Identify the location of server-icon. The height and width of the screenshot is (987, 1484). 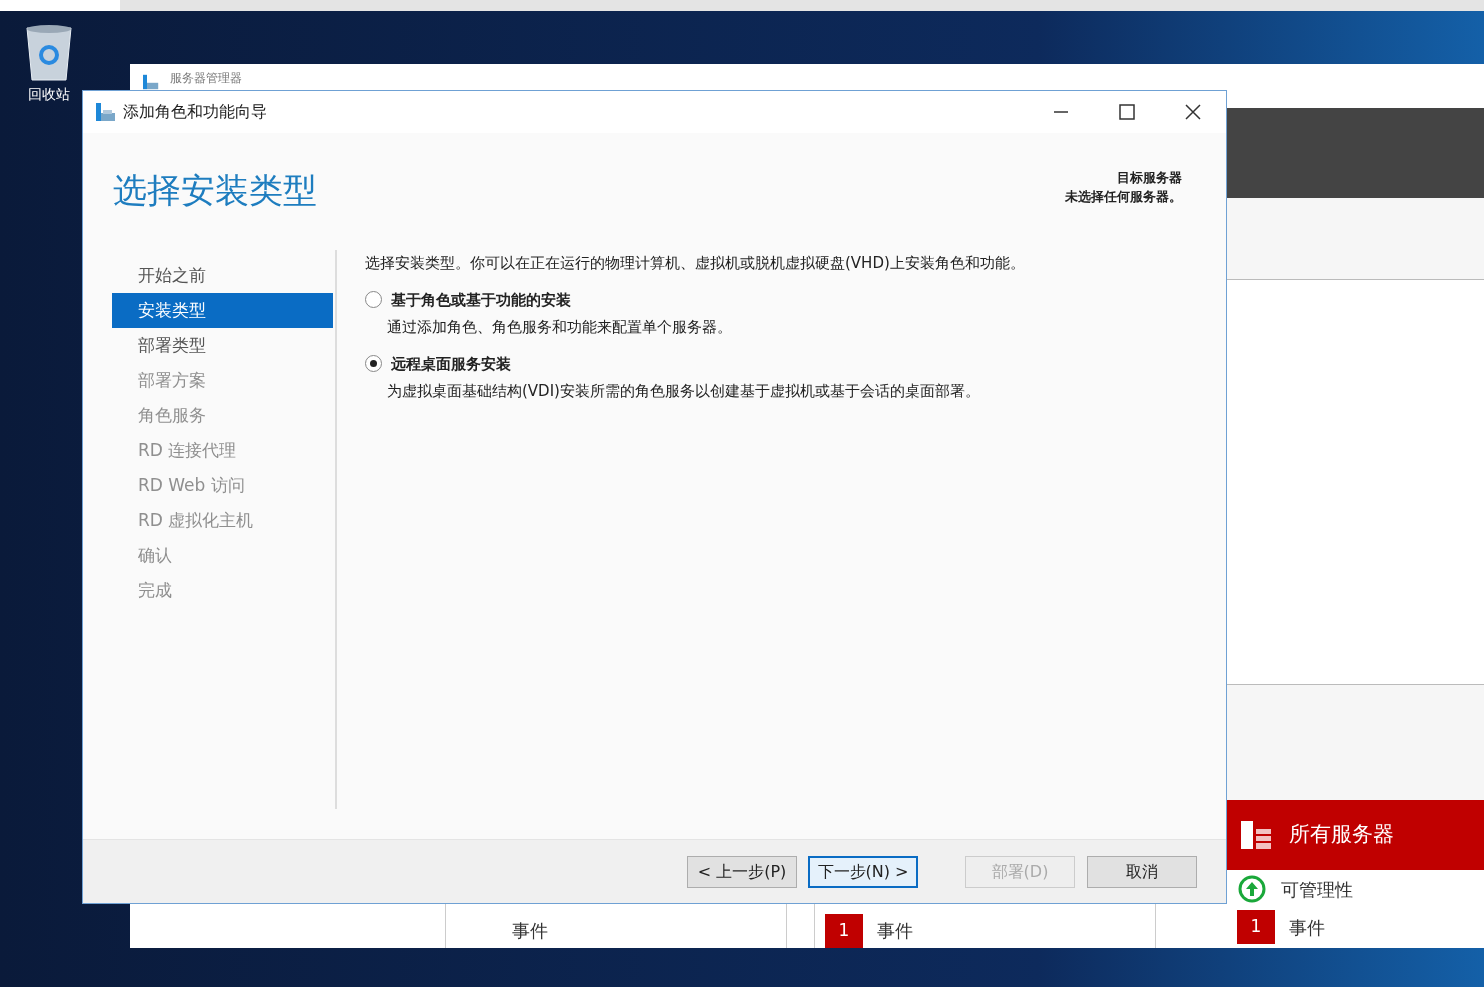
(1256, 835).